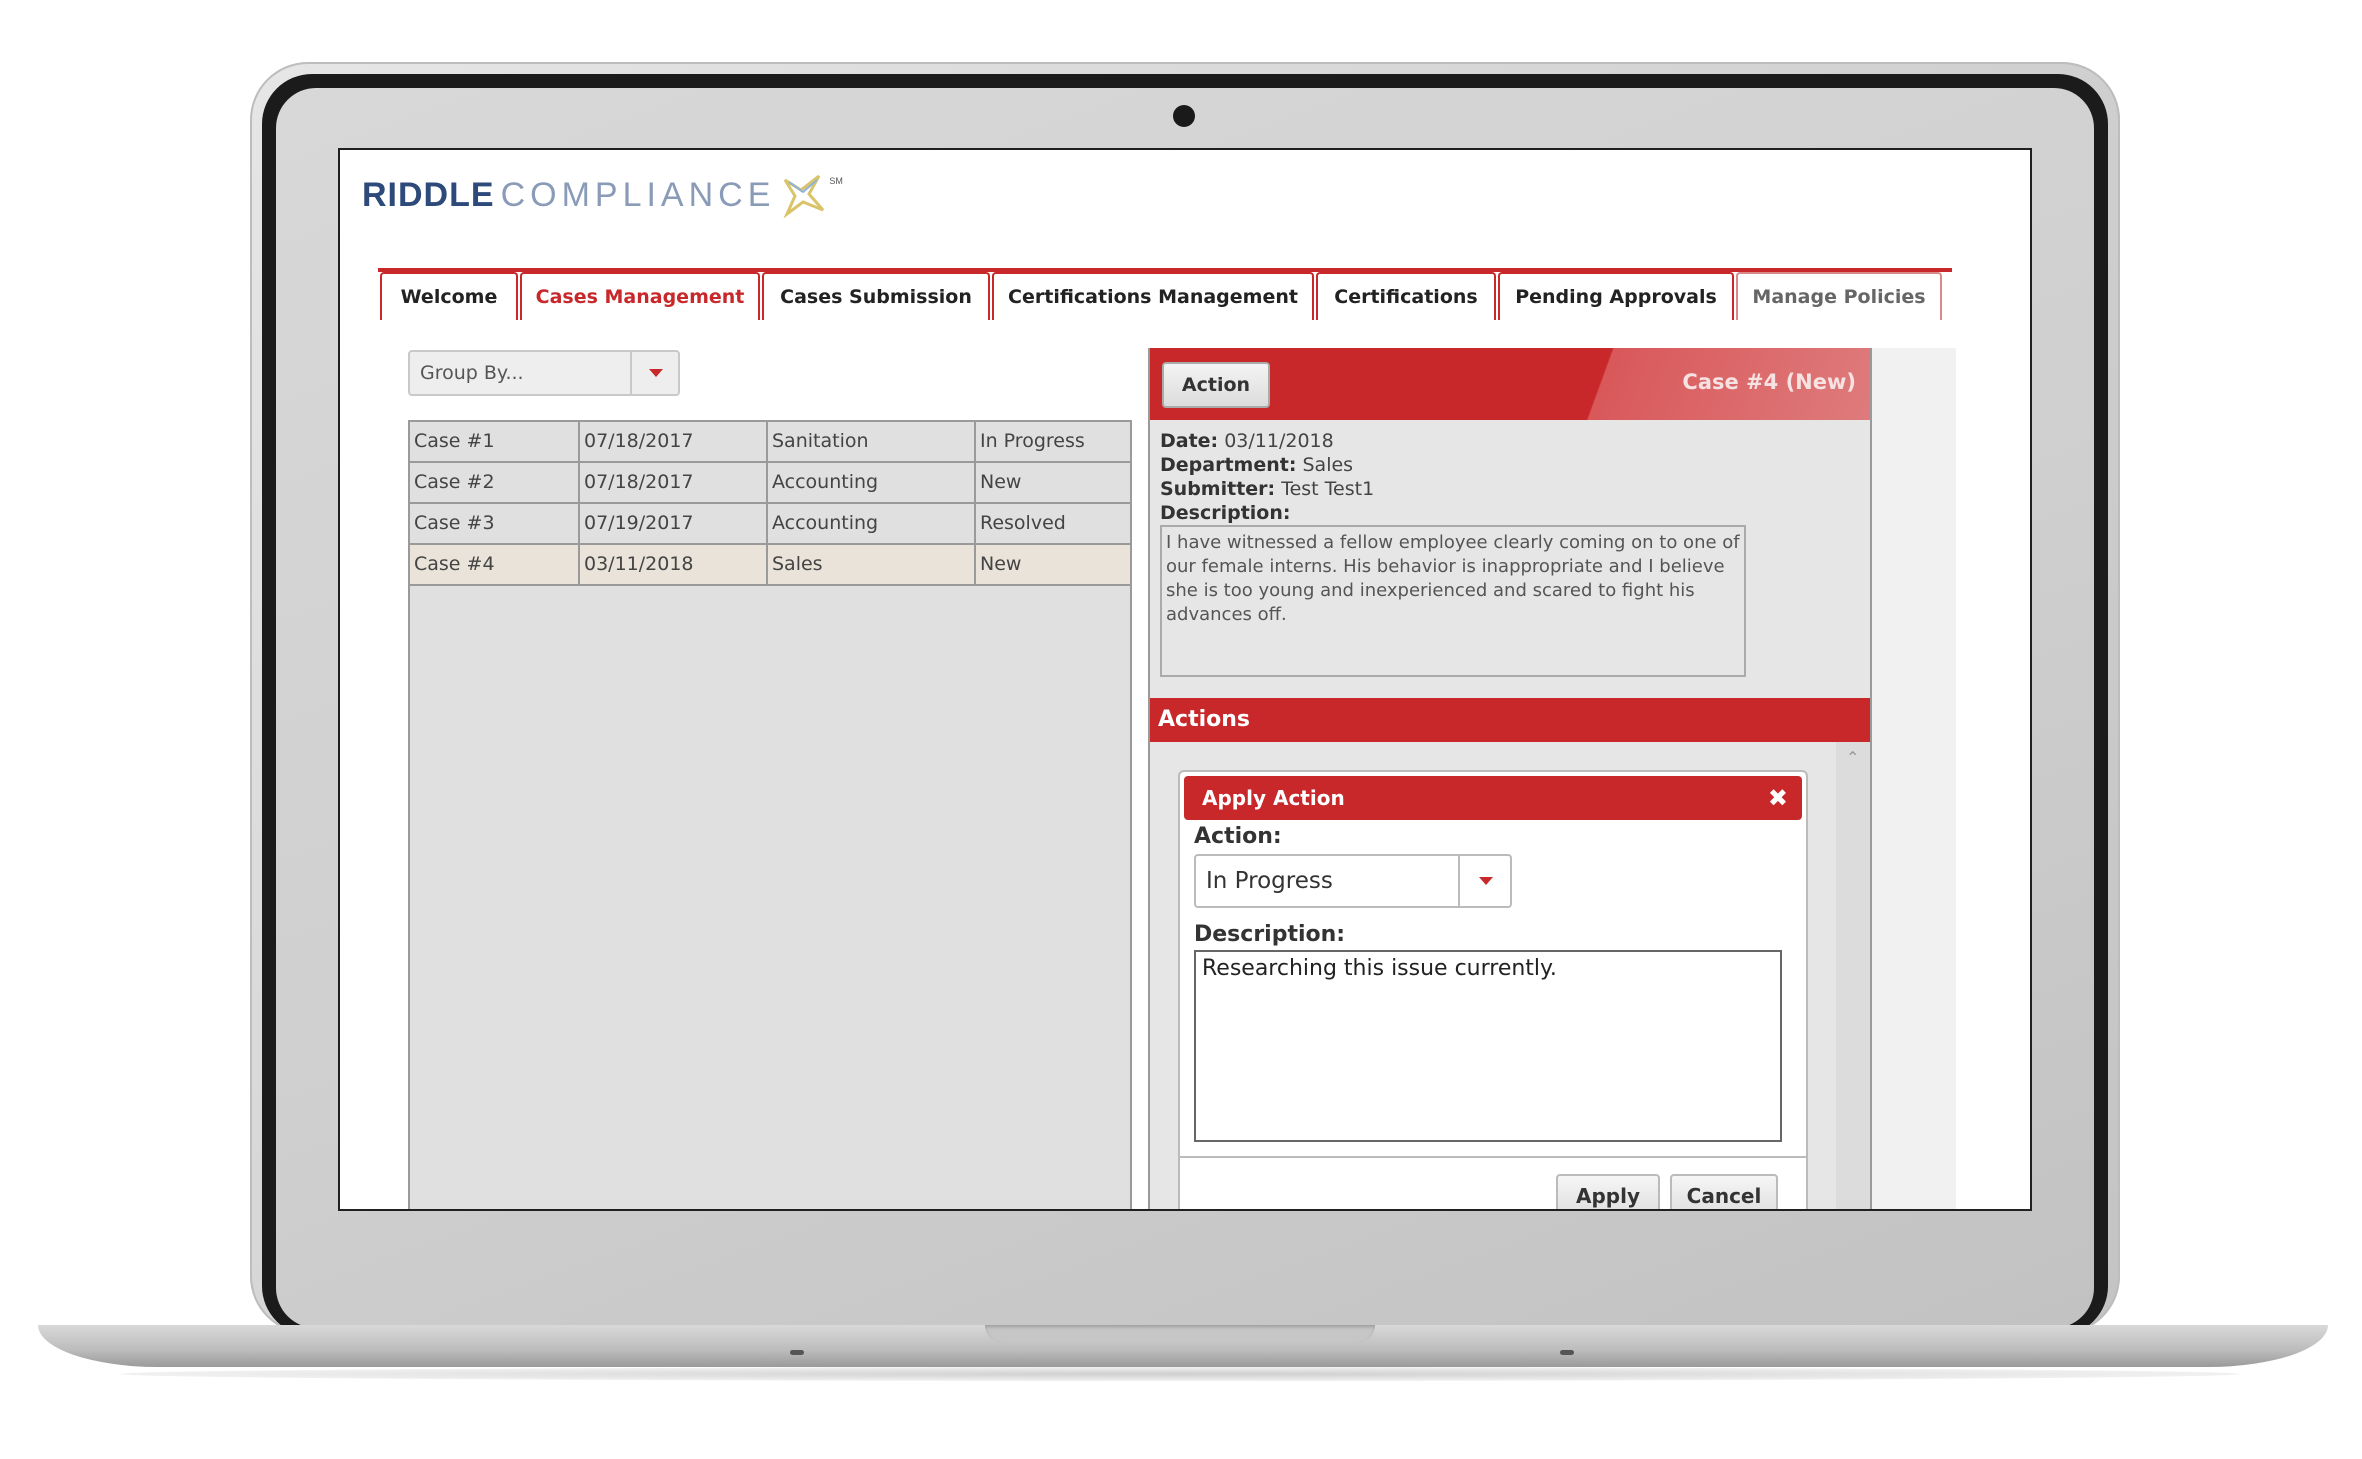  I want to click on action-dropdown-button, so click(1485, 881).